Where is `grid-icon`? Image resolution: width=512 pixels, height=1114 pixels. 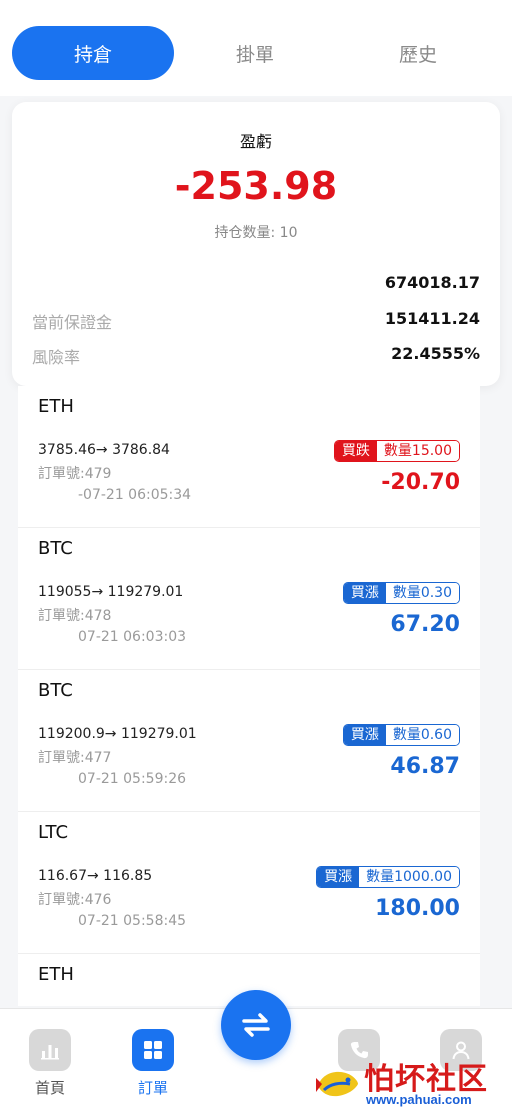 grid-icon is located at coordinates (153, 1050).